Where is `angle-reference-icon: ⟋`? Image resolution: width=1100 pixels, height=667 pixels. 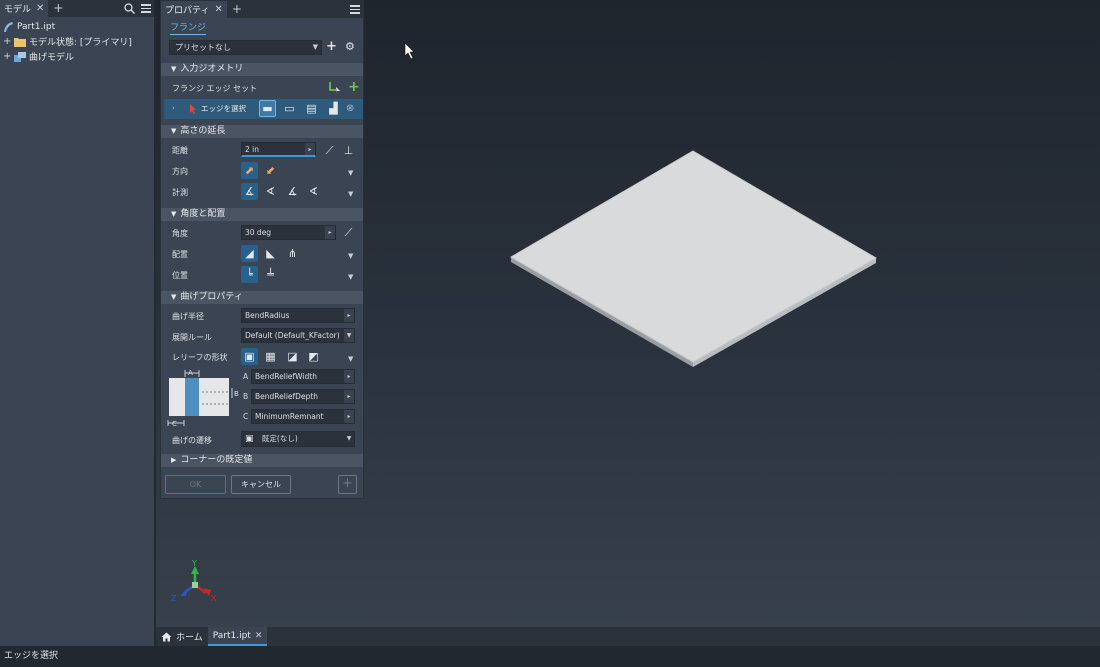
angle-reference-icon: ⟋ is located at coordinates (348, 232).